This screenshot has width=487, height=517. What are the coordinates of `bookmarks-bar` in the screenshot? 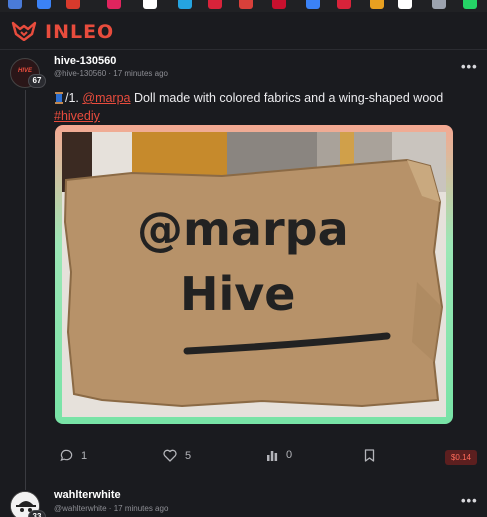 It's located at (243, 6).